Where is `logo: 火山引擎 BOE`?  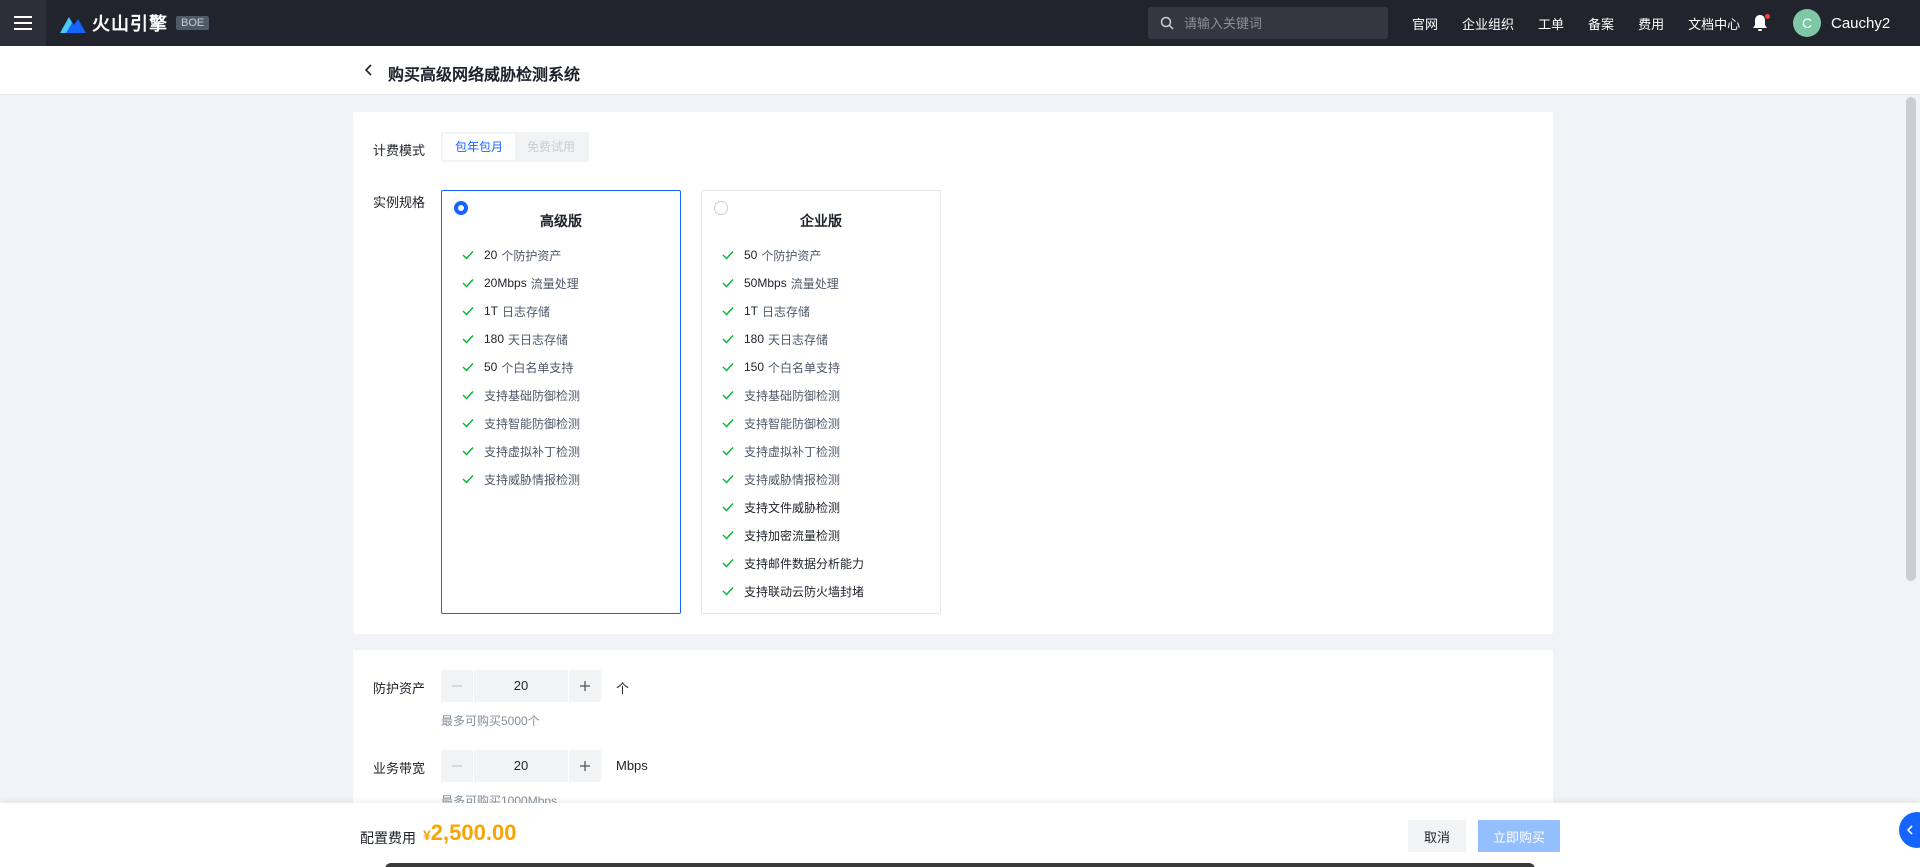 logo: 火山引擎 BOE is located at coordinates (135, 23).